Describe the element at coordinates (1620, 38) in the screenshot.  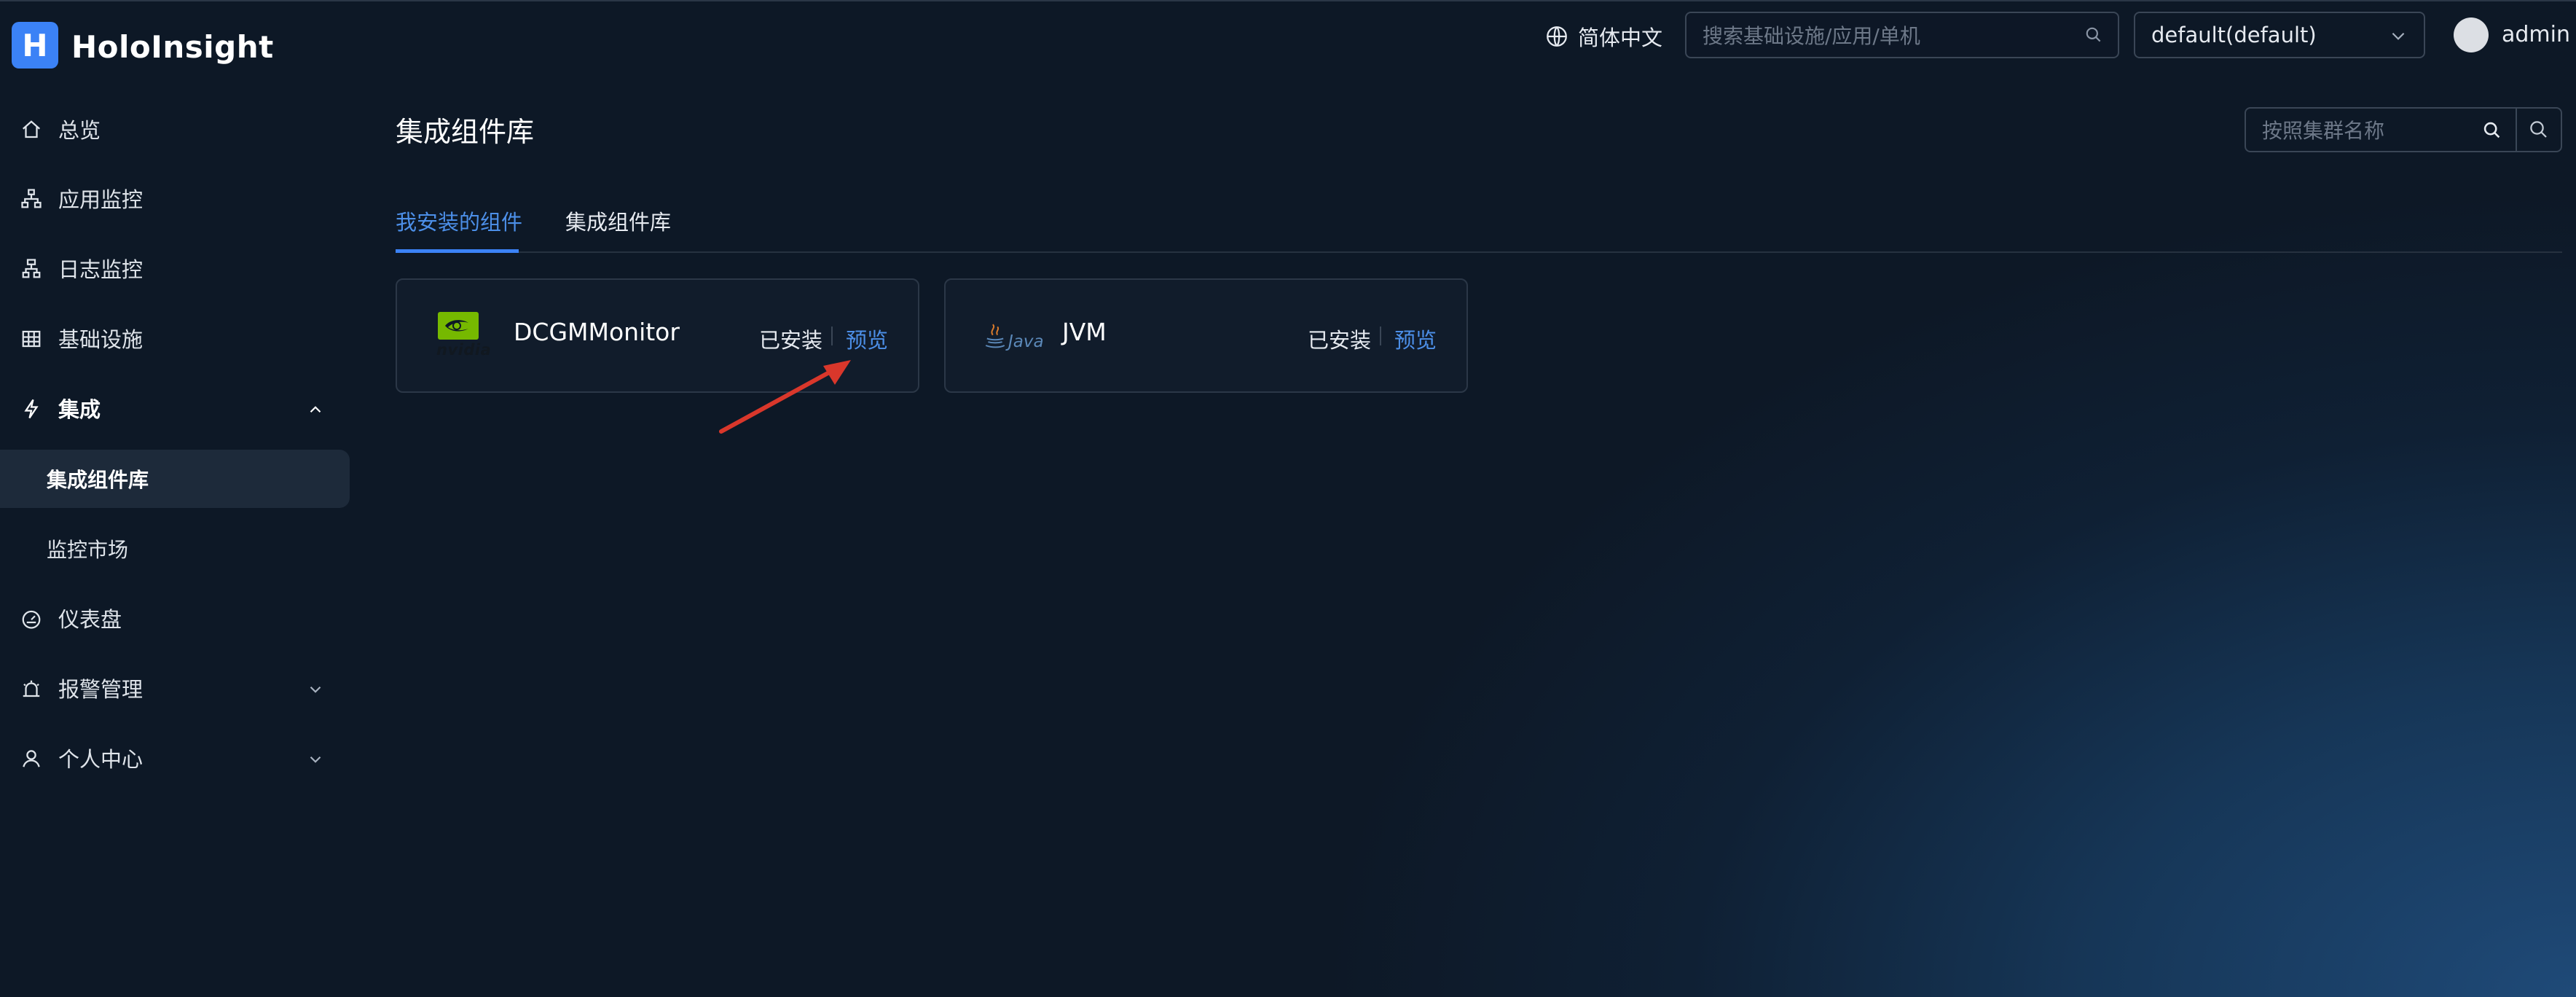
I see `language-label: 简体中文` at that location.